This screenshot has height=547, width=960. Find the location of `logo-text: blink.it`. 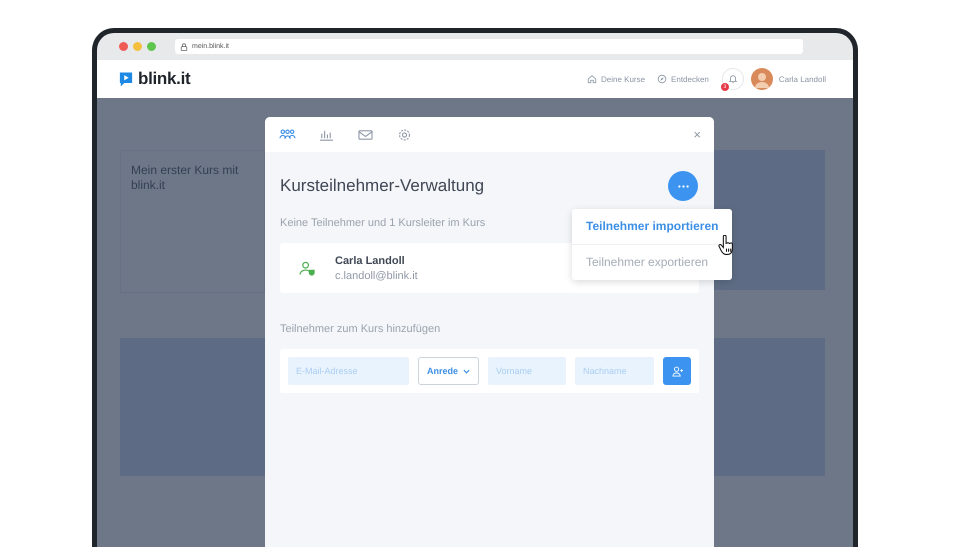

logo-text: blink.it is located at coordinates (164, 79).